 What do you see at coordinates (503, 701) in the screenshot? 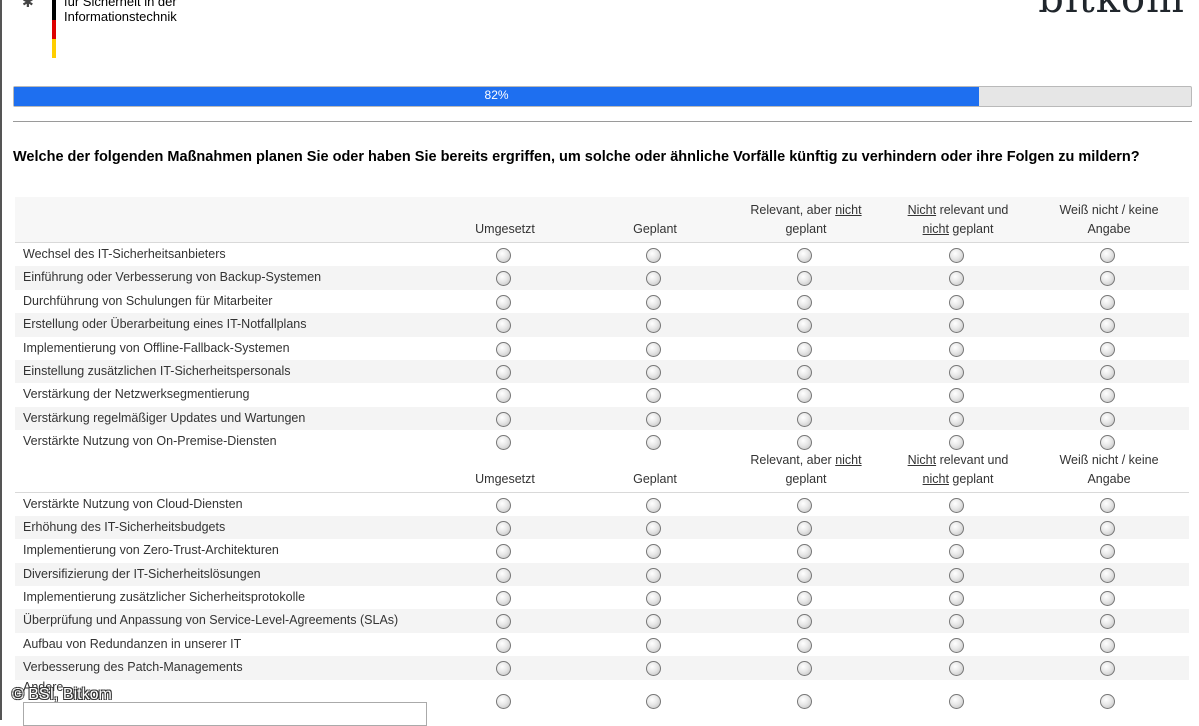
I see `radio-other-umgesetzt` at bounding box center [503, 701].